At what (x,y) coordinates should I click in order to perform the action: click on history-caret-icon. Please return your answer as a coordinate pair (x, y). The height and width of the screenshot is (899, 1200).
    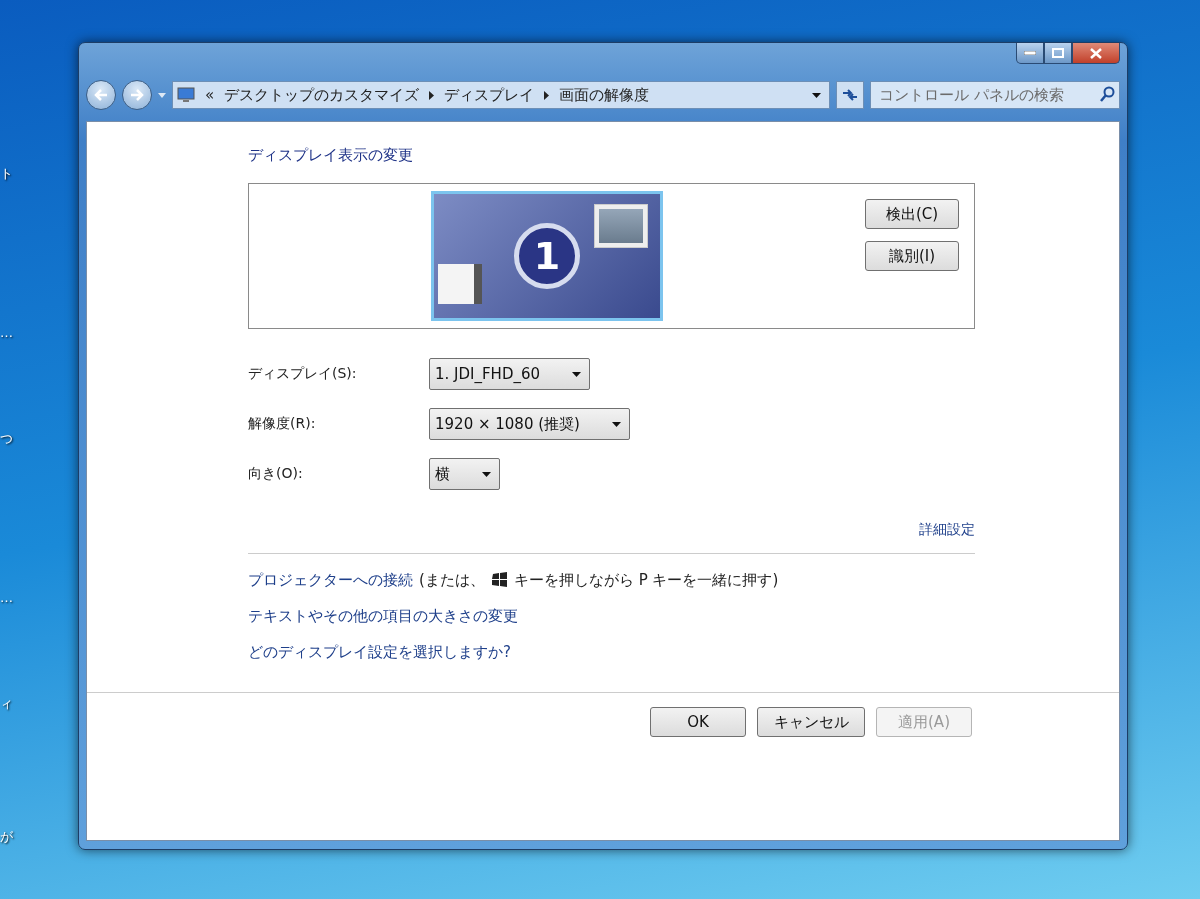
    Looking at the image, I should click on (162, 95).